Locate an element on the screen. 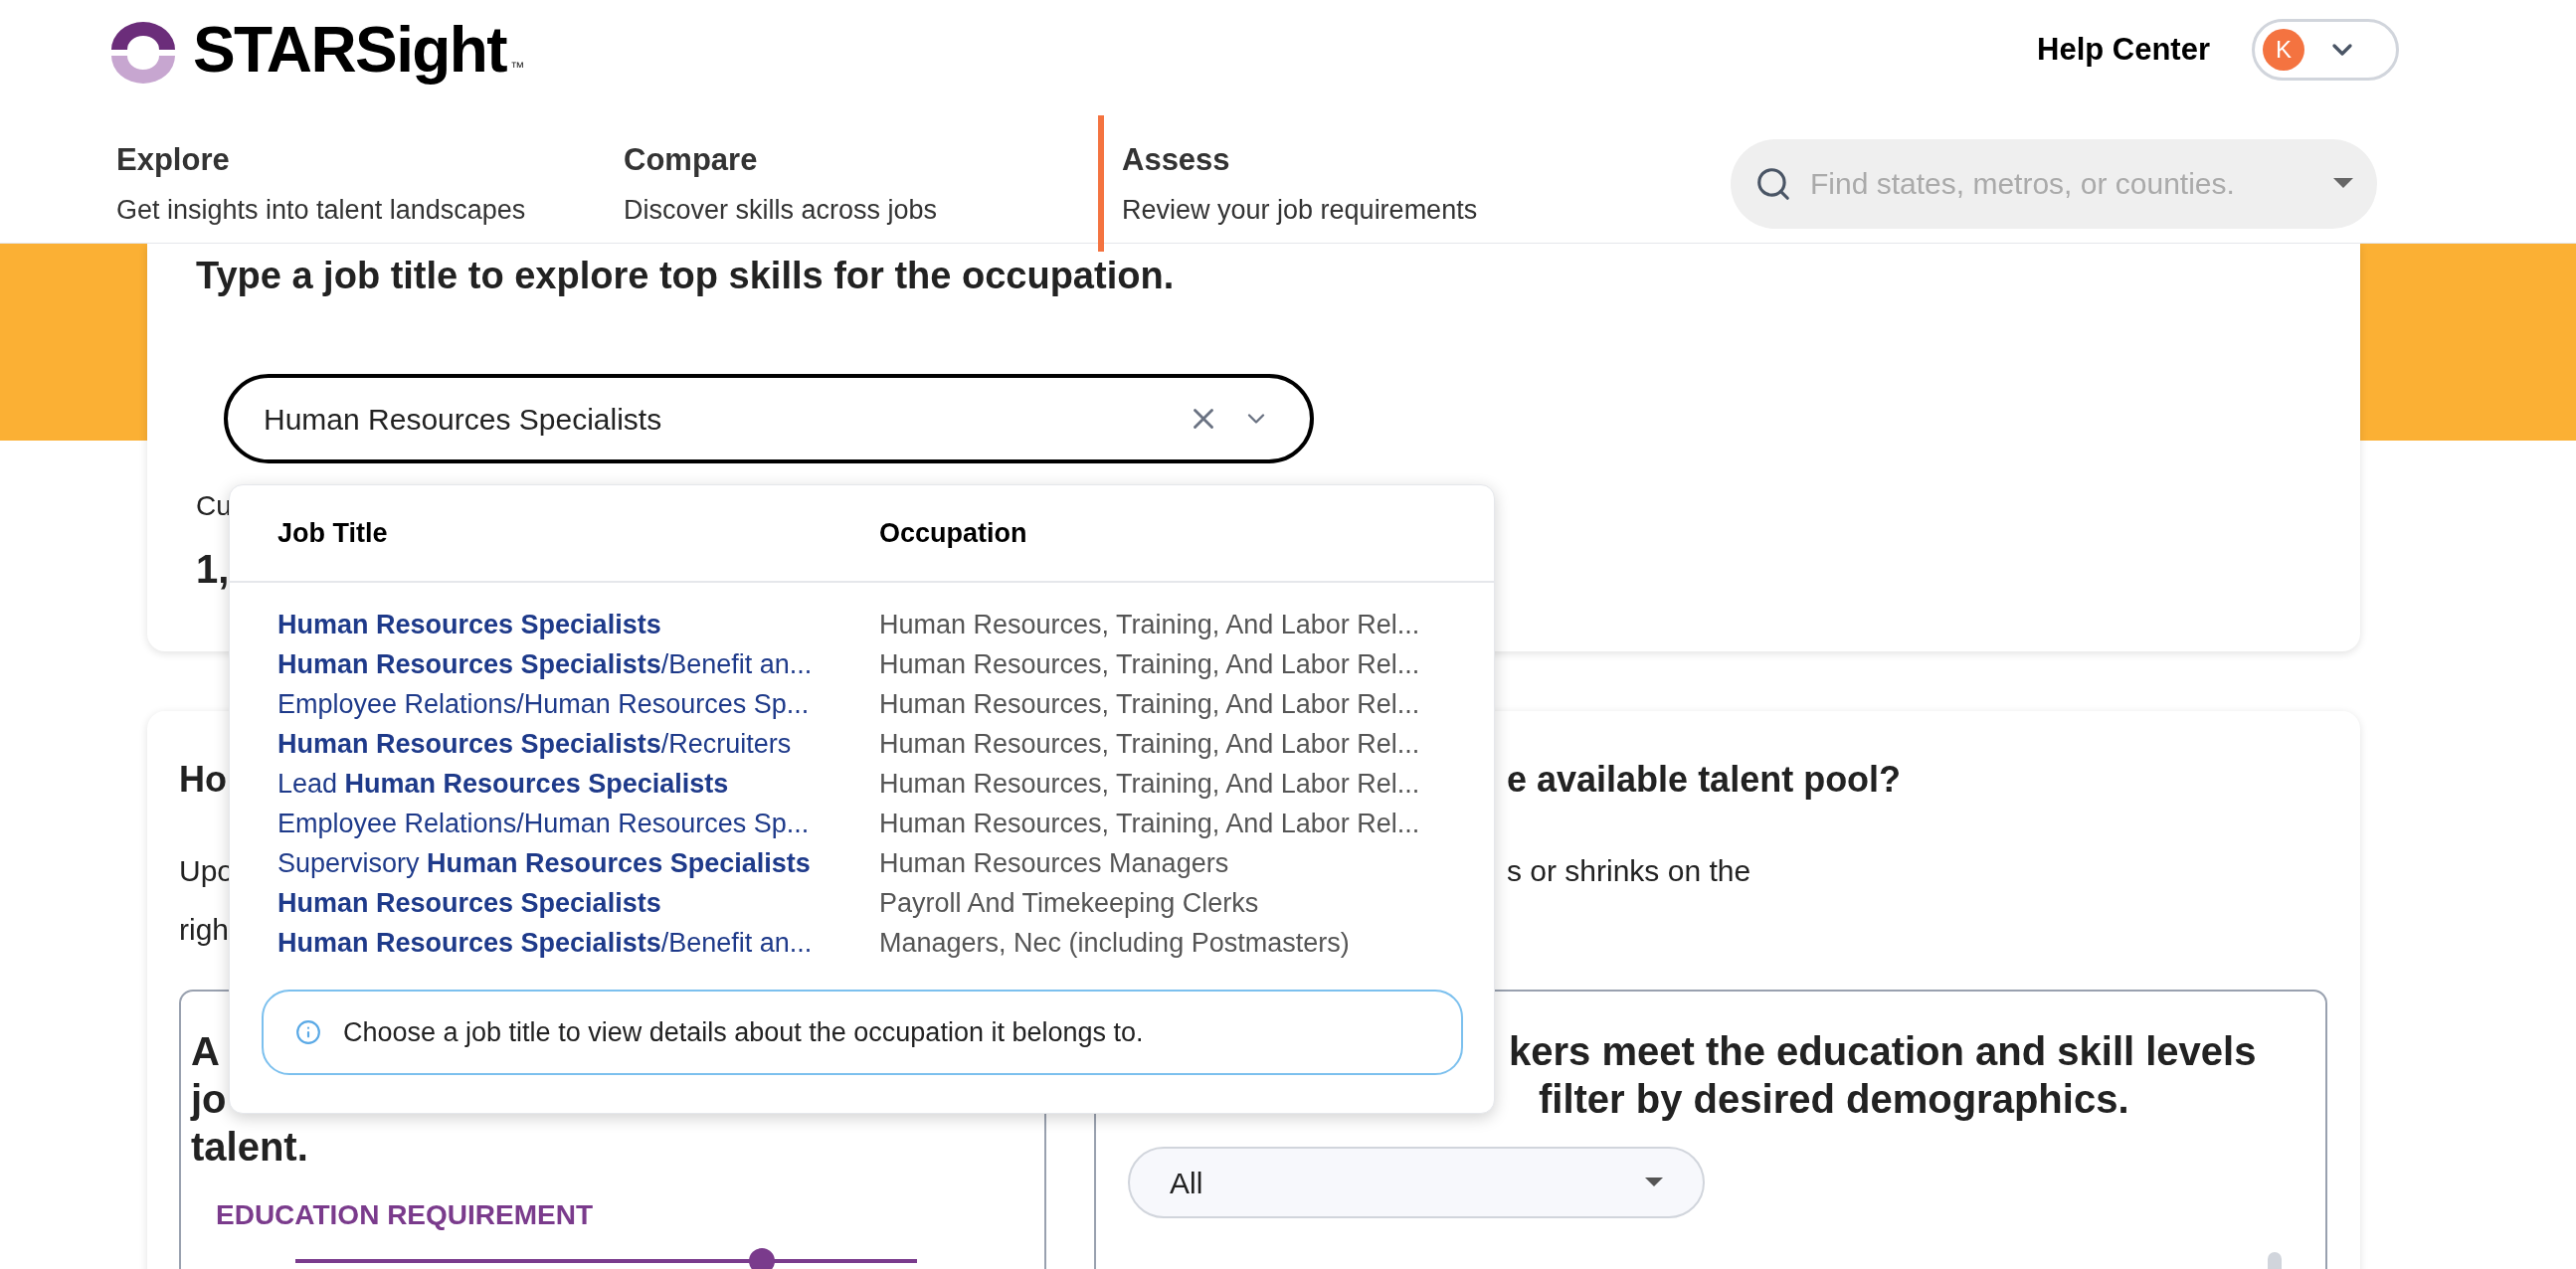 Image resolution: width=2576 pixels, height=1269 pixels. avatar: K is located at coordinates (2283, 50).